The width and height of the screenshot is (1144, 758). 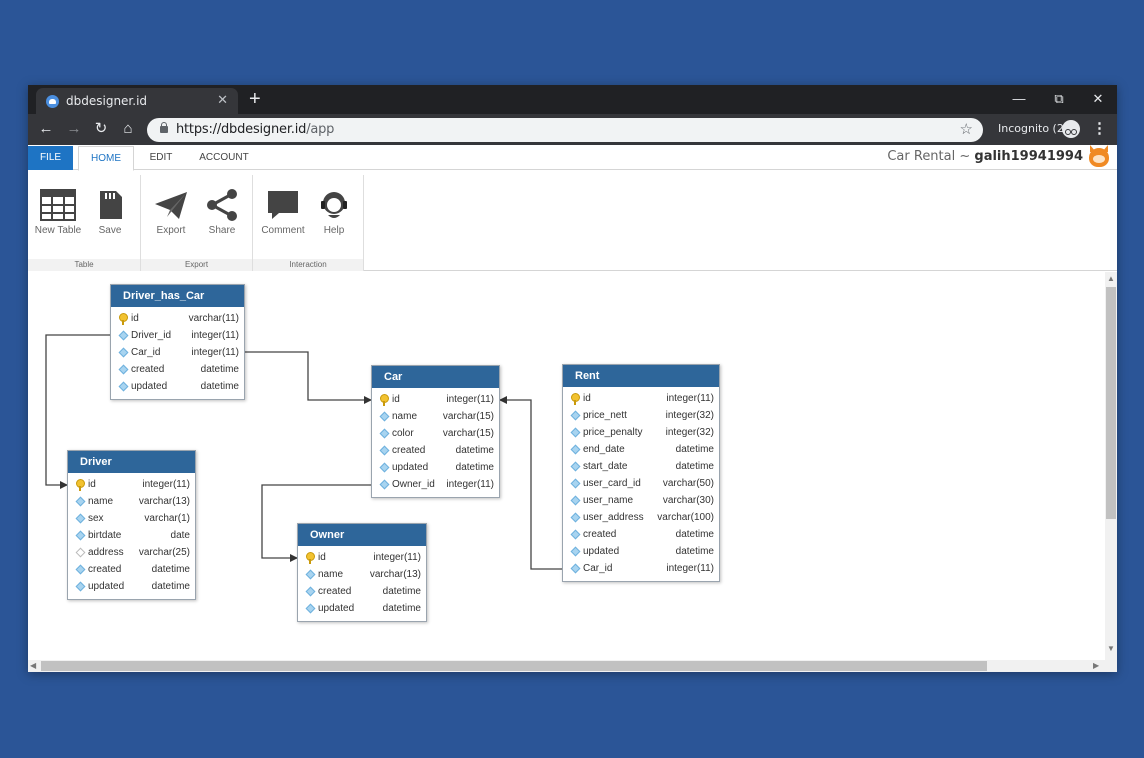 I want to click on horizontal-scroll-thumb, so click(x=514, y=666).